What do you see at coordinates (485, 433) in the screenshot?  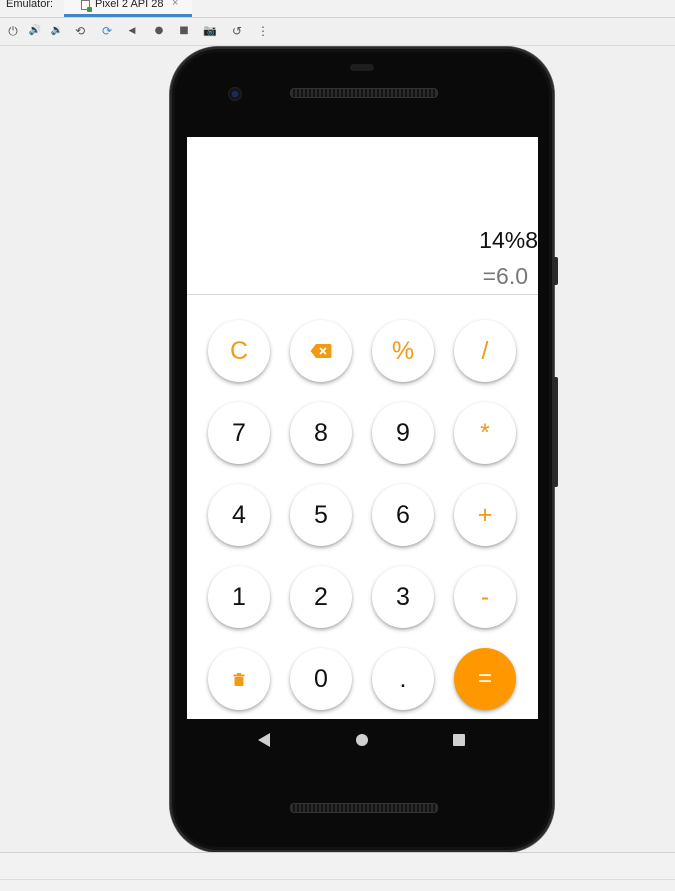 I see `multiply-button: *` at bounding box center [485, 433].